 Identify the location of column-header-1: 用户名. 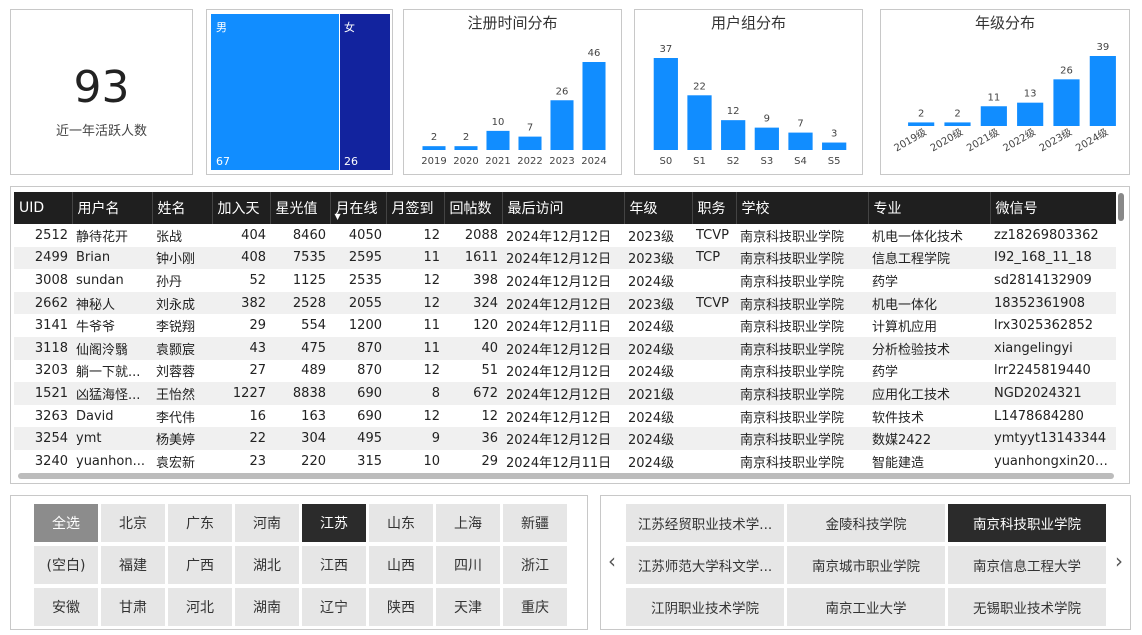
(112, 208).